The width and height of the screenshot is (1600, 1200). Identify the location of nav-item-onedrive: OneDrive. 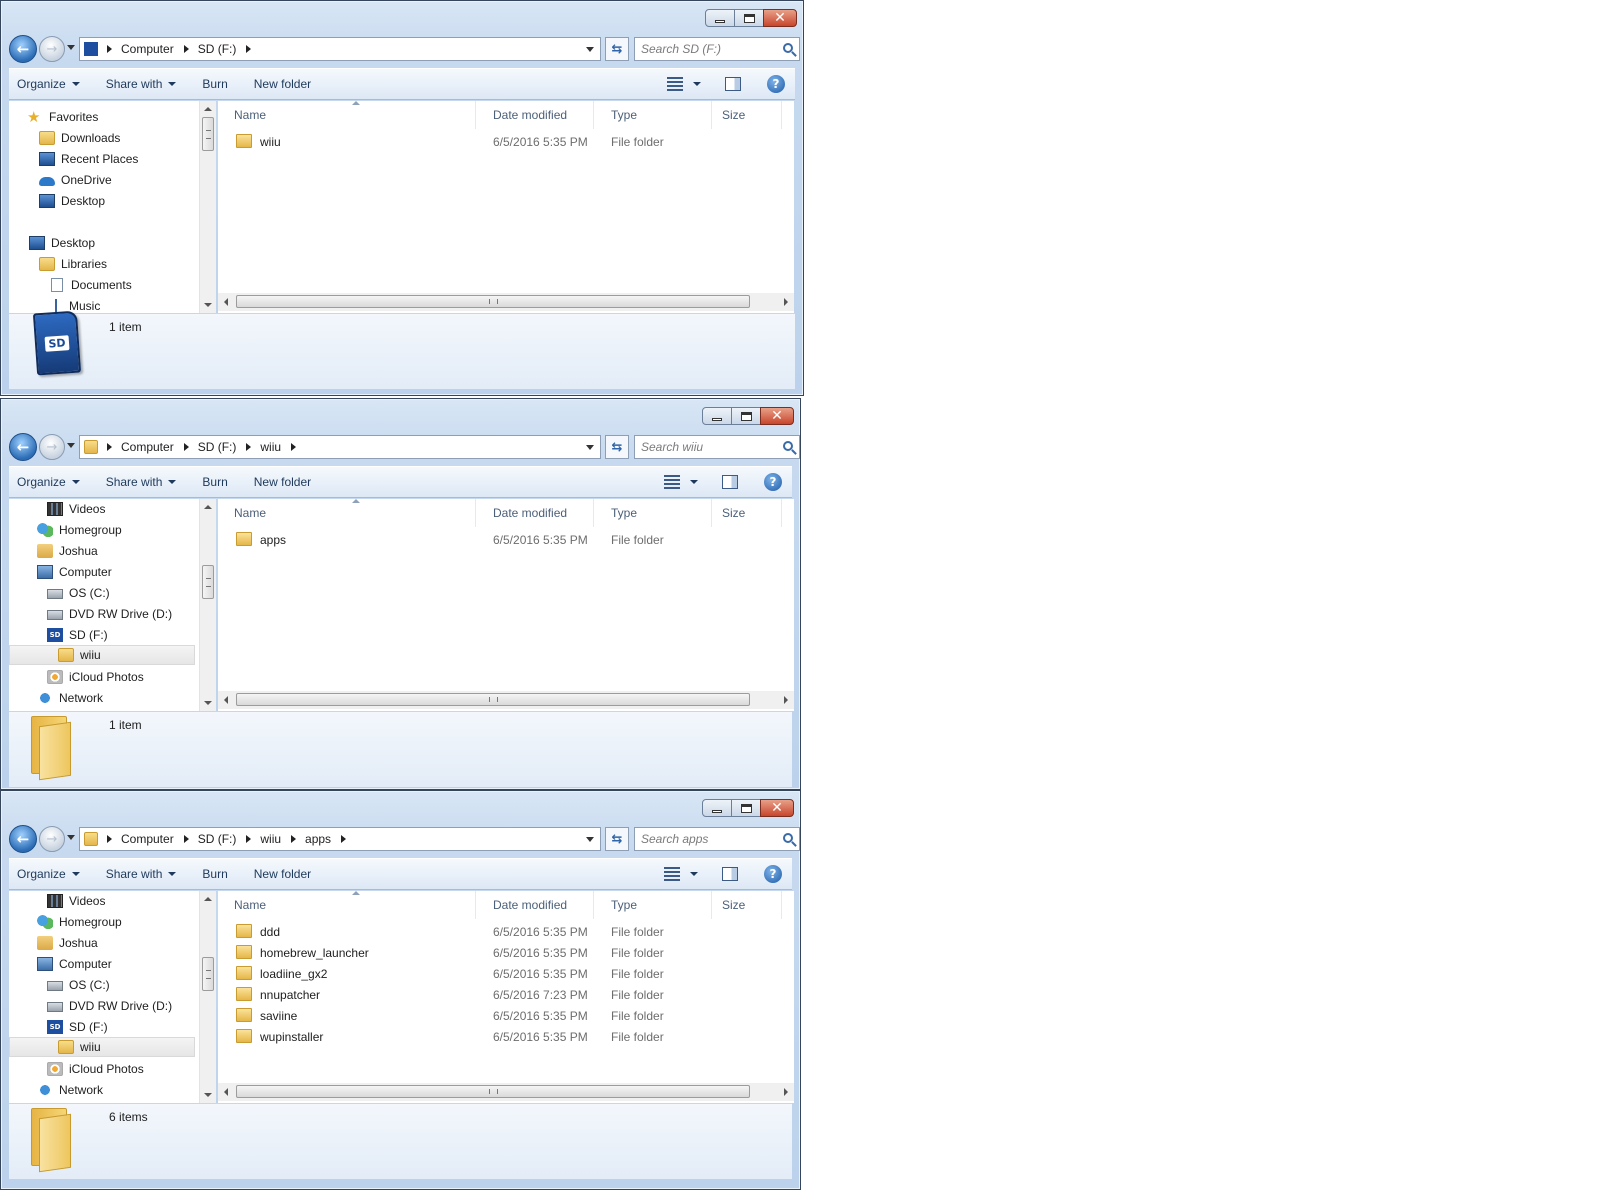
(75, 180).